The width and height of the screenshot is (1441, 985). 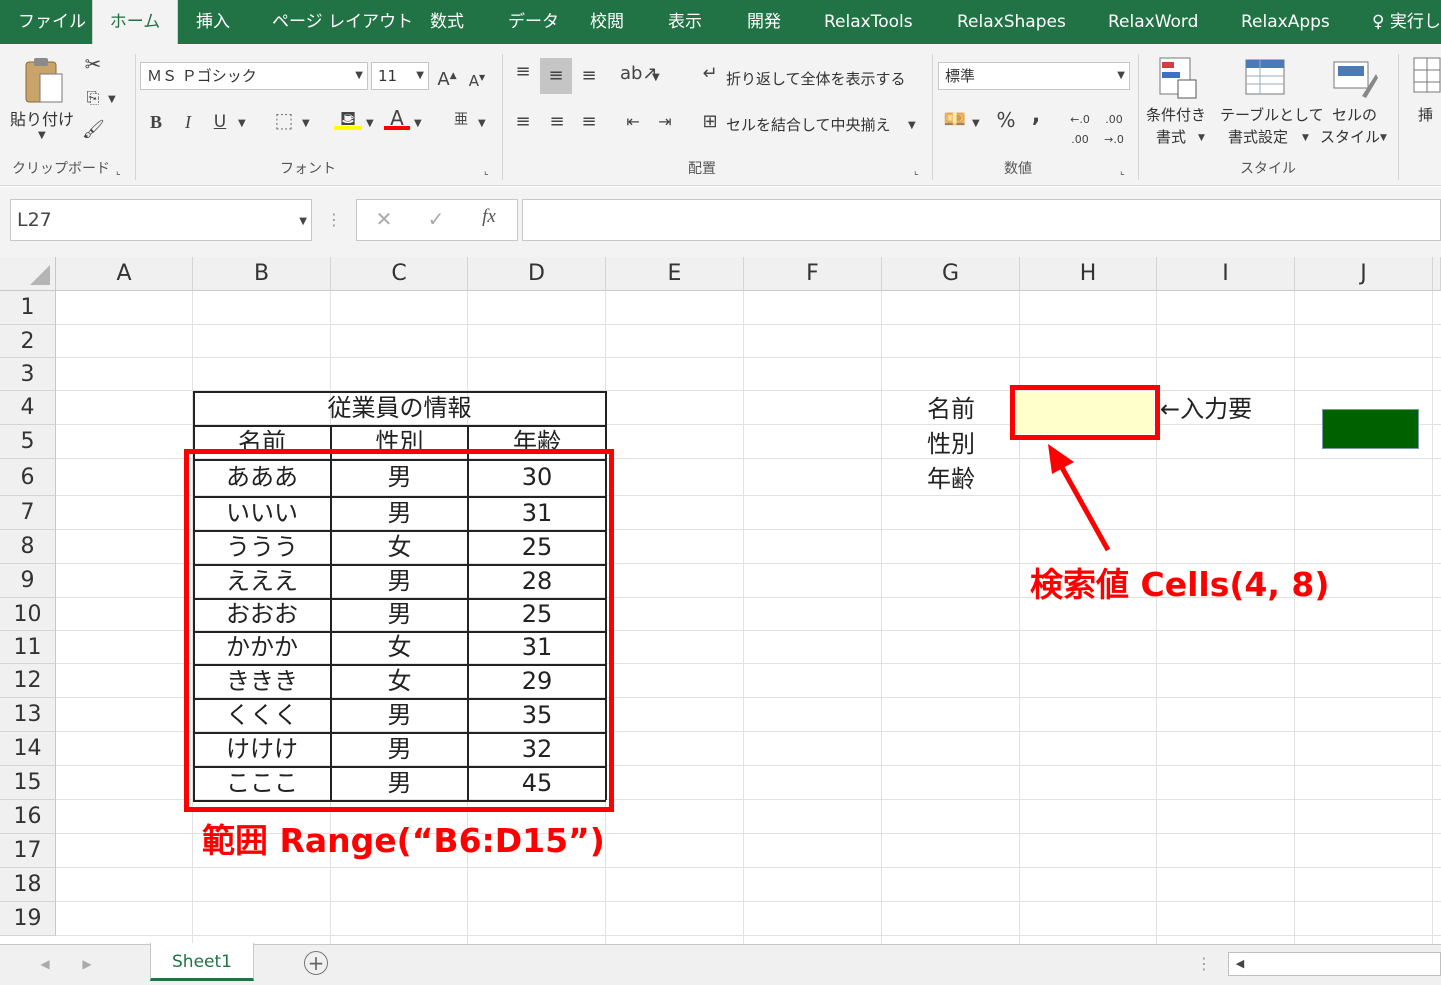 What do you see at coordinates (254, 76) in the screenshot?
I see `font-name-select: ＭＳ Ｐゴシック ▼` at bounding box center [254, 76].